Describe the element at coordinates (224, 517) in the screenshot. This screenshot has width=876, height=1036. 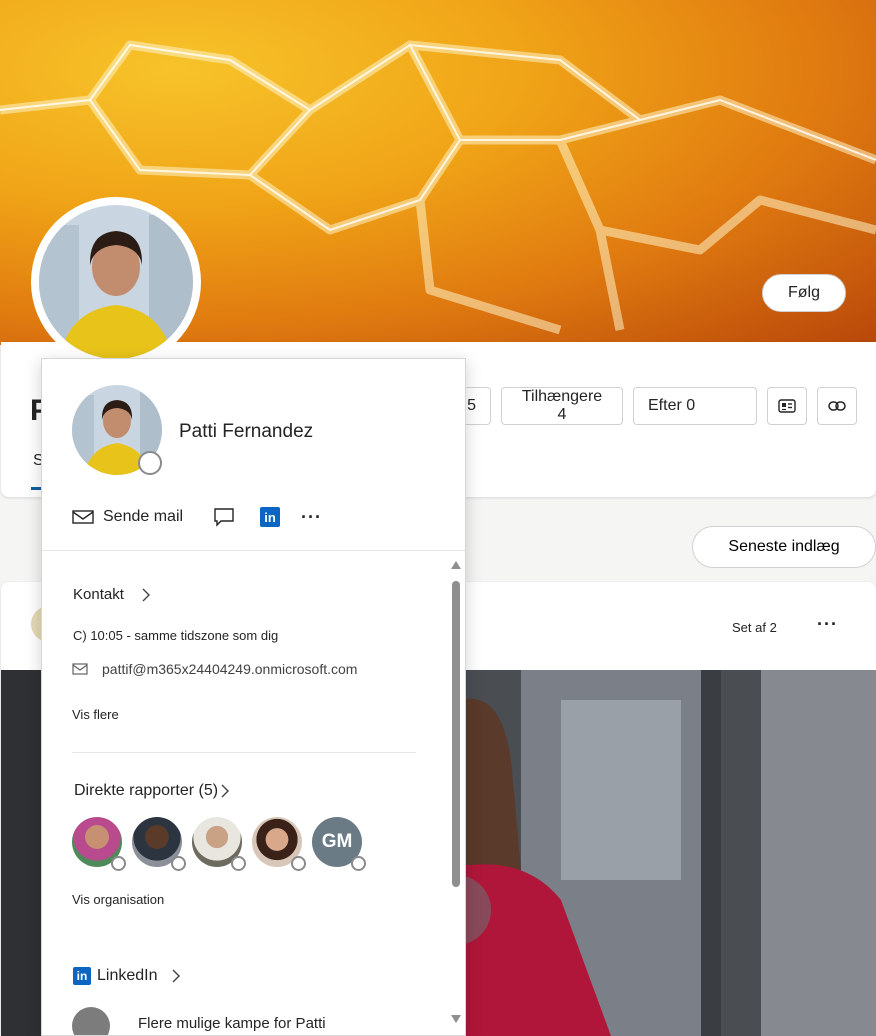
I see `chat-icon` at that location.